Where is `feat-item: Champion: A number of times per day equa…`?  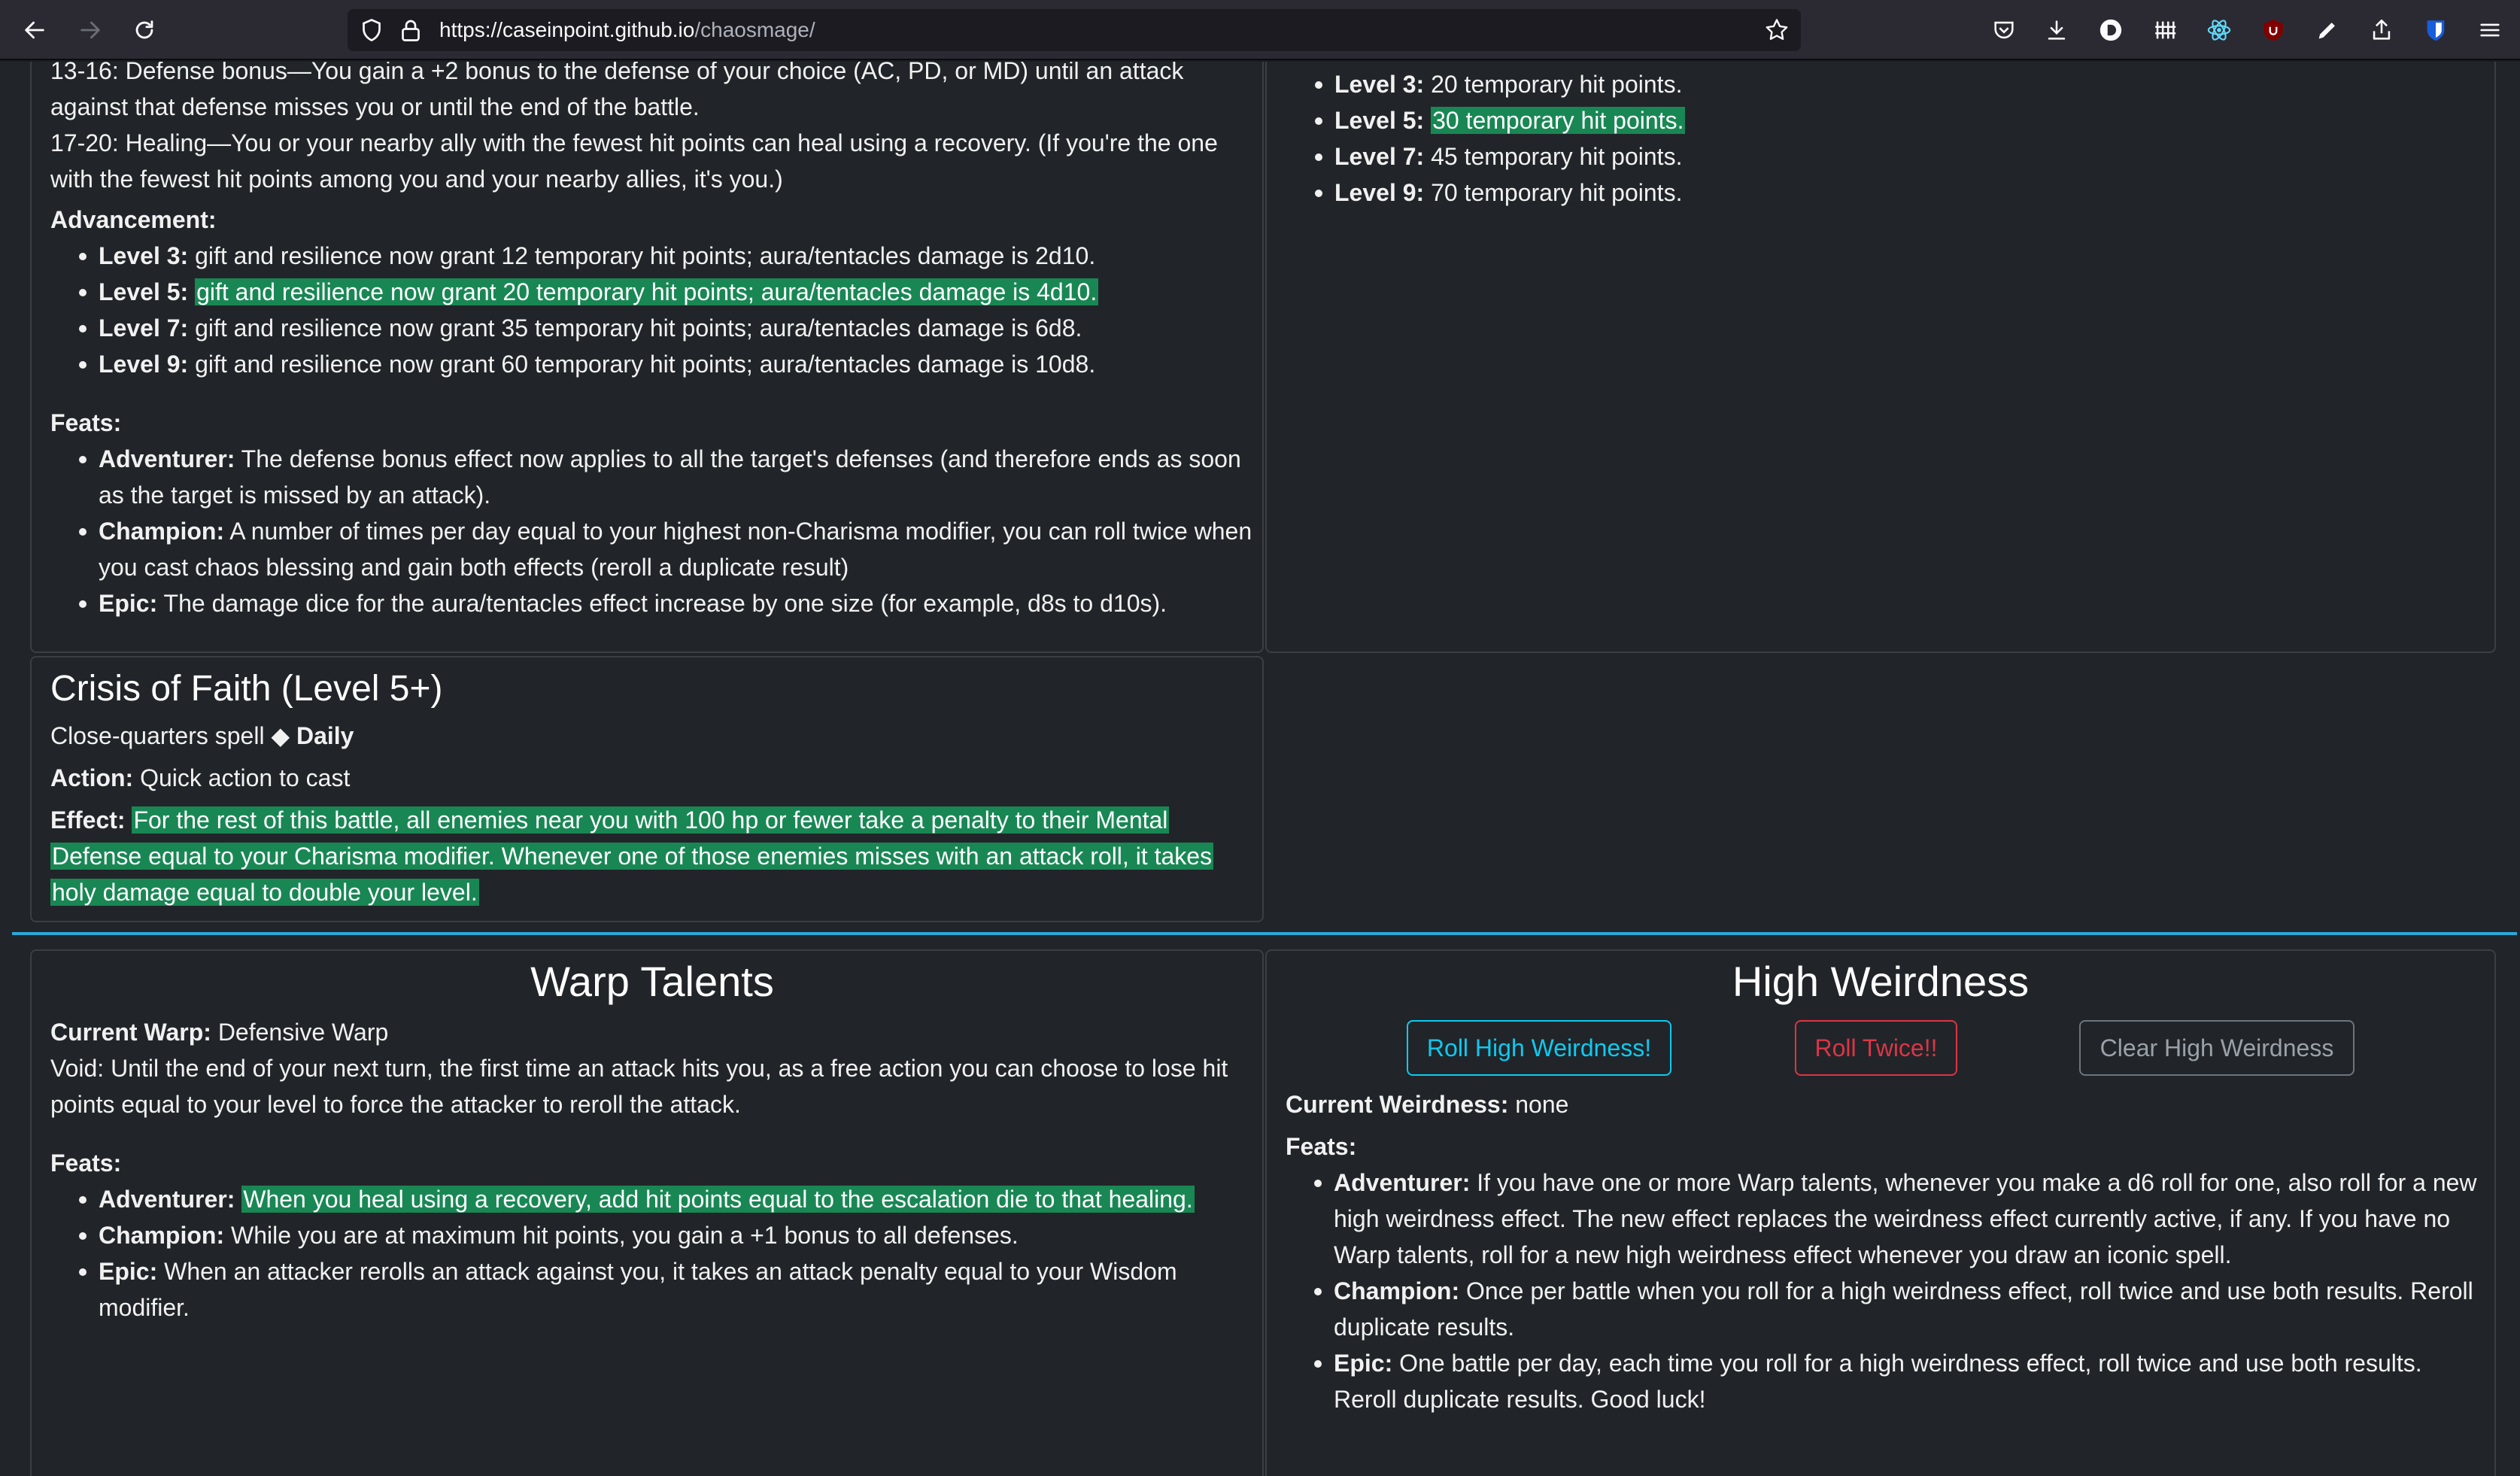
feat-item: Champion: A number of times per day equa… is located at coordinates (652, 549).